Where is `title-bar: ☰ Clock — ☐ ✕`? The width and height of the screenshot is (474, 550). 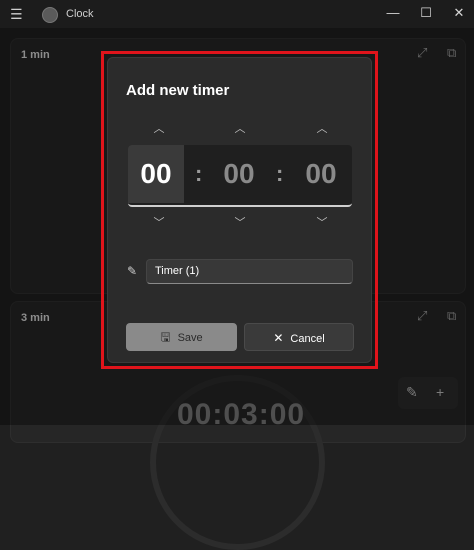
title-bar: ☰ Clock — ☐ ✕ is located at coordinates (237, 14).